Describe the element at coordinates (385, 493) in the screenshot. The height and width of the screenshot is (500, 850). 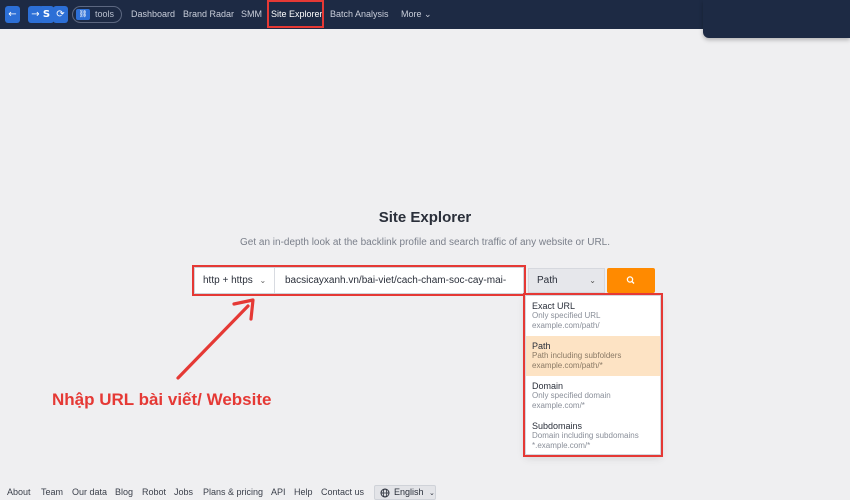
I see `globe-icon` at that location.